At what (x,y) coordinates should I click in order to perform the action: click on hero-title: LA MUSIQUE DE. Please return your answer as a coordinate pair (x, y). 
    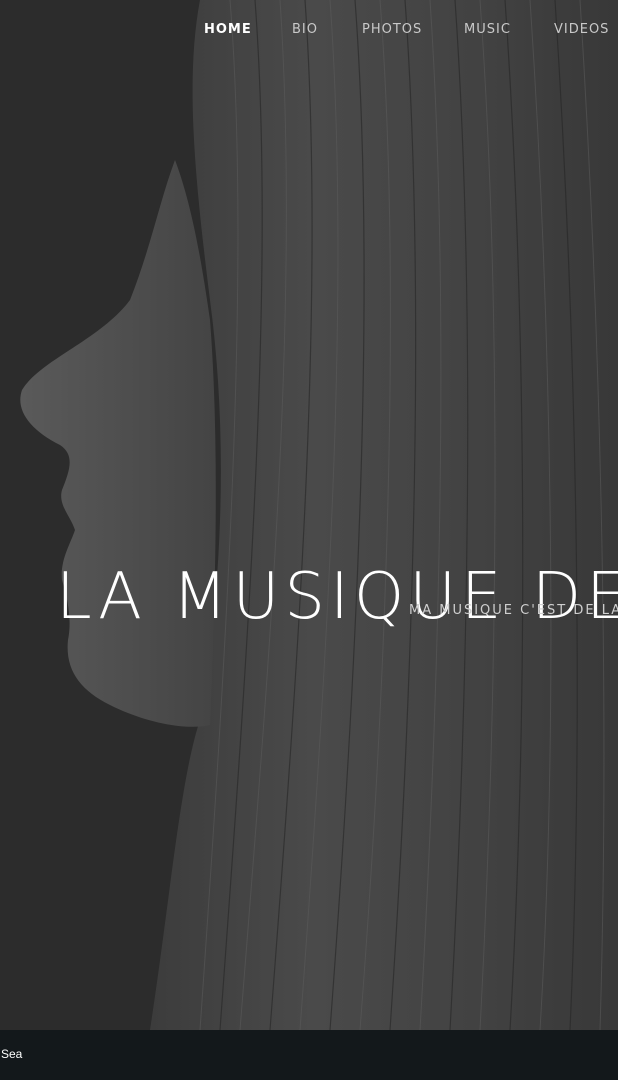
    Looking at the image, I should click on (337, 596).